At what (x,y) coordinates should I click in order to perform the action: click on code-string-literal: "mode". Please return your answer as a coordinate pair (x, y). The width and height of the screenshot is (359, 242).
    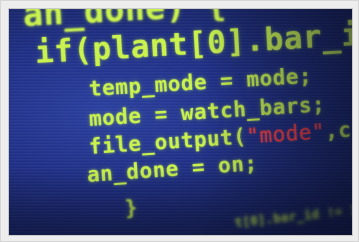
    Looking at the image, I should click on (285, 134).